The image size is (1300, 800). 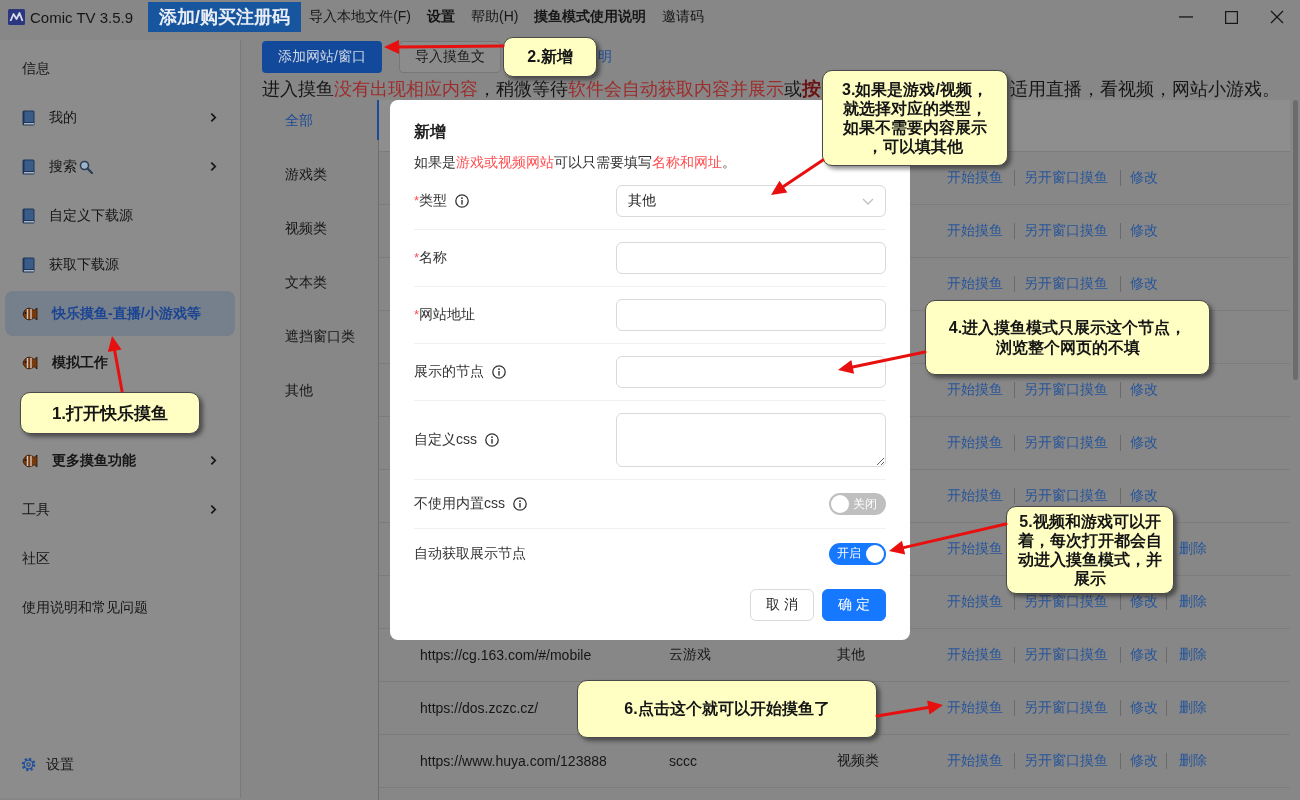 What do you see at coordinates (120, 558) in the screenshot?
I see `sidebar-item: 社区` at bounding box center [120, 558].